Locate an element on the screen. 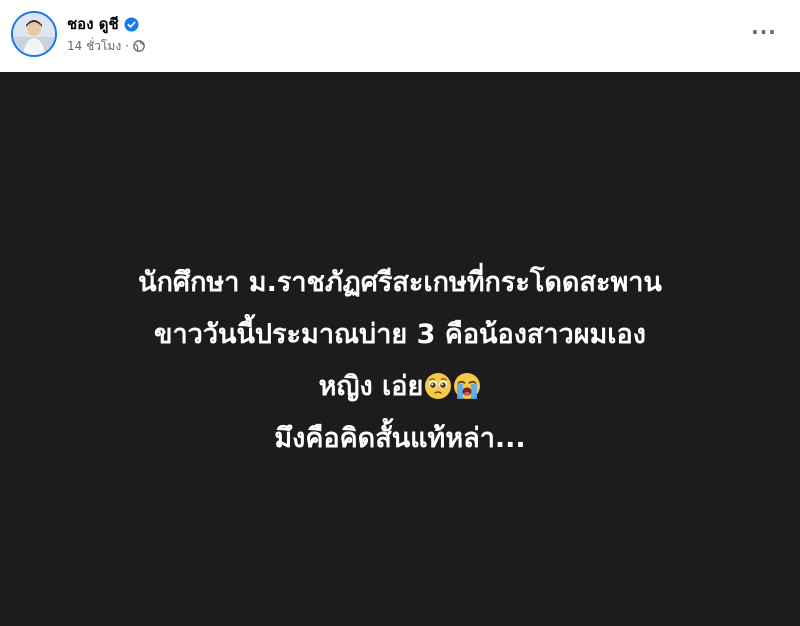 This screenshot has width=800, height=626. post-text-line-3-row: หญิง เอ่ย is located at coordinates (400, 387).